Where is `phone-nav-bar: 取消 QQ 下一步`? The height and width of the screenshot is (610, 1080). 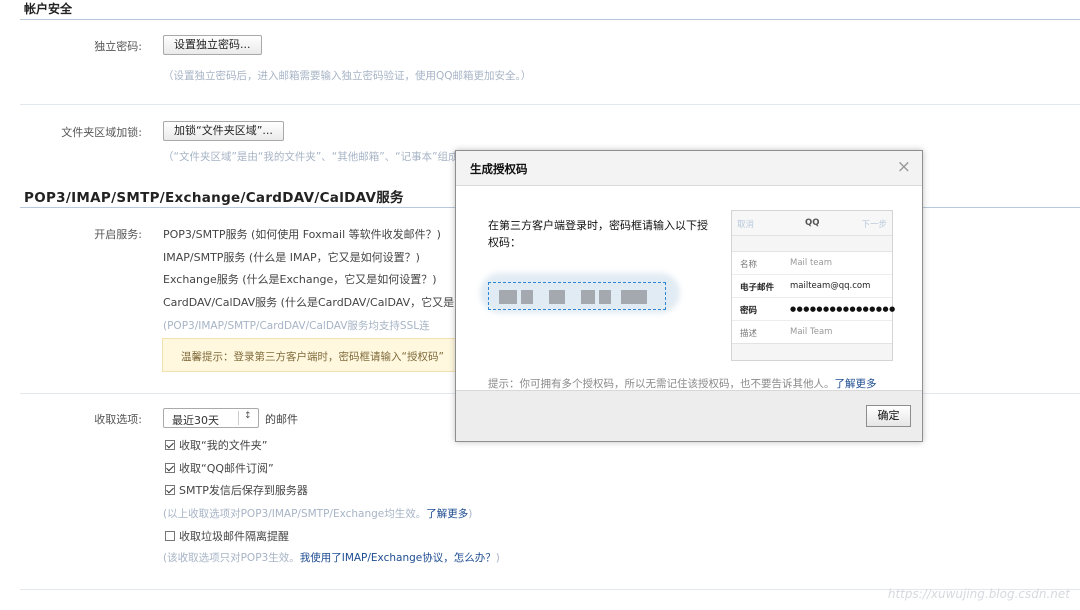
phone-nav-bar: 取消 QQ 下一步 is located at coordinates (812, 223).